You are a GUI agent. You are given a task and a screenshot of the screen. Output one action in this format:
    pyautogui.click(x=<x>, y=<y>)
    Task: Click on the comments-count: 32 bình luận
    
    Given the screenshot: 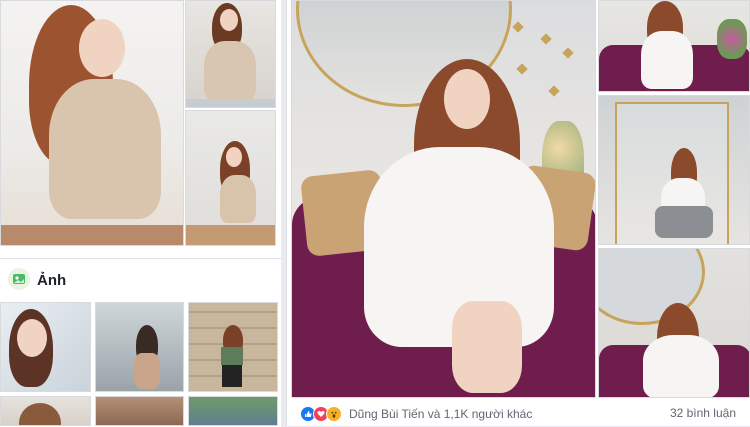 What is the action you would take?
    pyautogui.click(x=703, y=413)
    